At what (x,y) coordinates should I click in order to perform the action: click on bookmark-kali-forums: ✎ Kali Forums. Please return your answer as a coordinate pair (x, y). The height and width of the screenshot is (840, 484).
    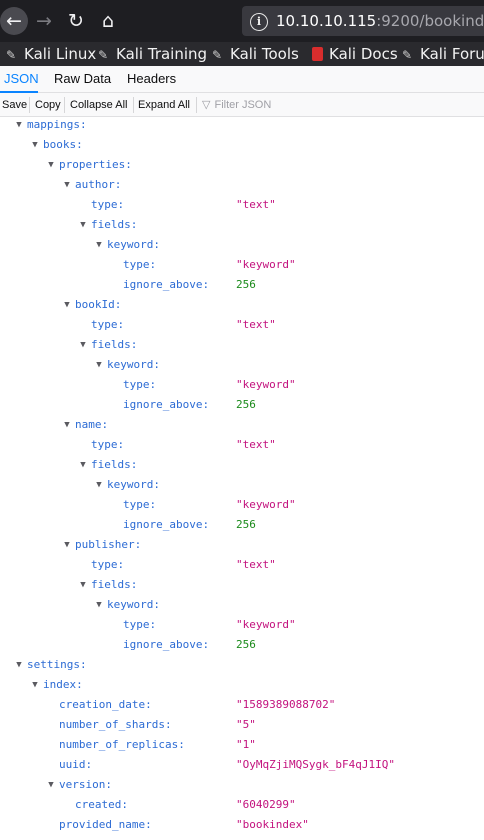
    Looking at the image, I should click on (443, 54).